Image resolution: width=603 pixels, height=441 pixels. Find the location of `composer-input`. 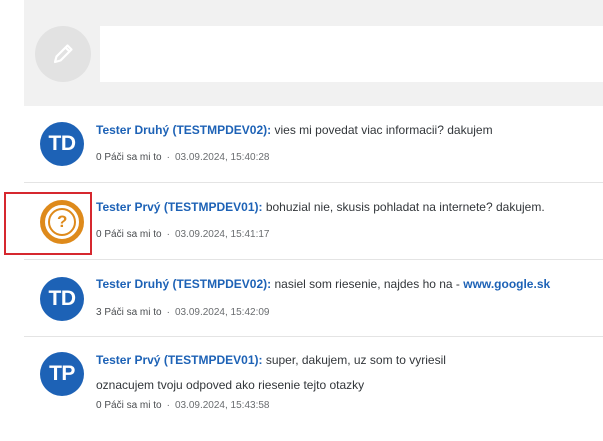

composer-input is located at coordinates (351, 54).